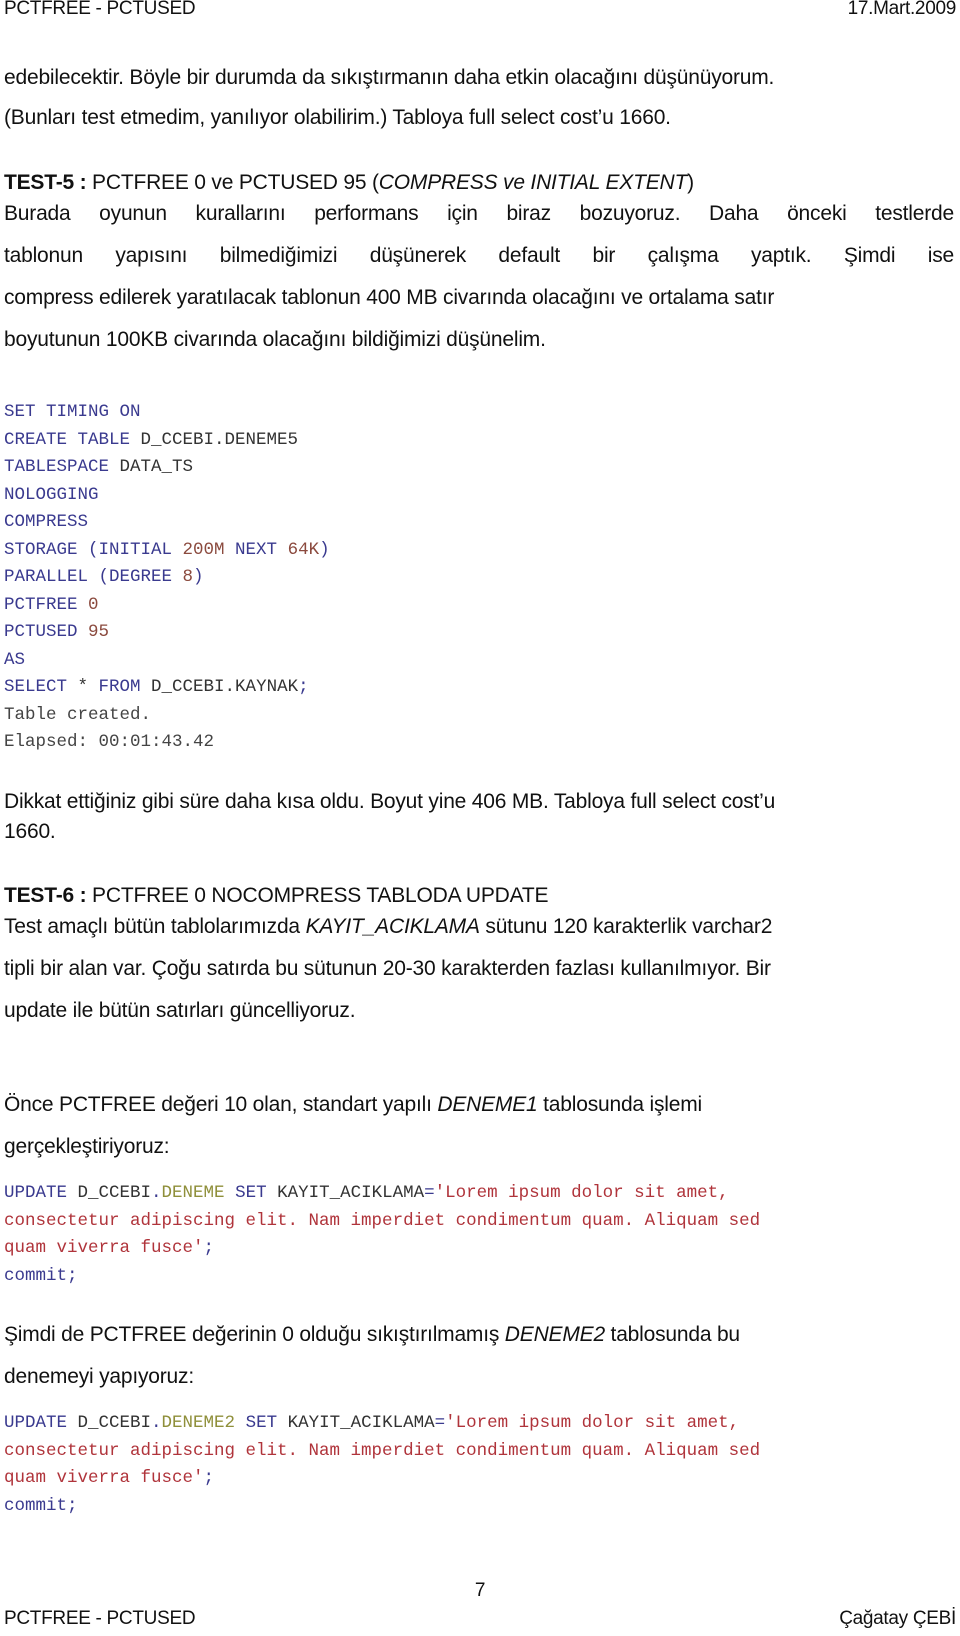  I want to click on result5-line-2: 1660., so click(30, 831).